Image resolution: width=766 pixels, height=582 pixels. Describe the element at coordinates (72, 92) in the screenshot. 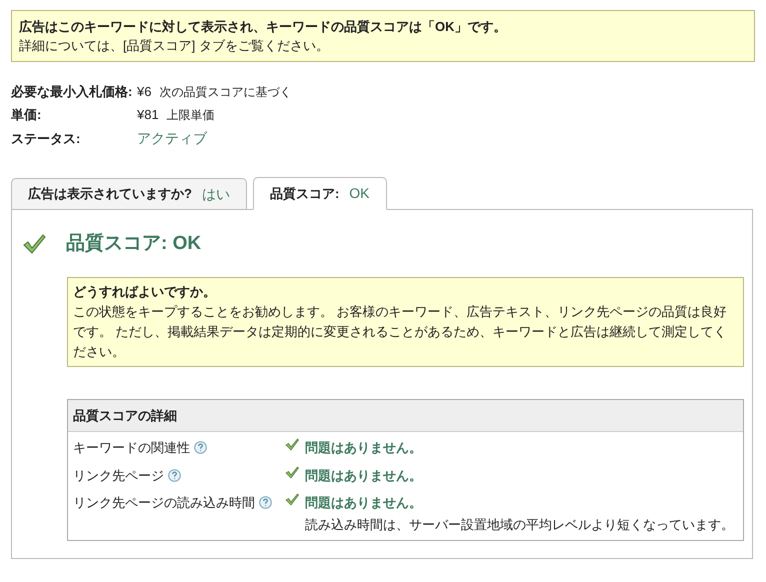

I see `field-label: 必要な最小入札価格:` at that location.